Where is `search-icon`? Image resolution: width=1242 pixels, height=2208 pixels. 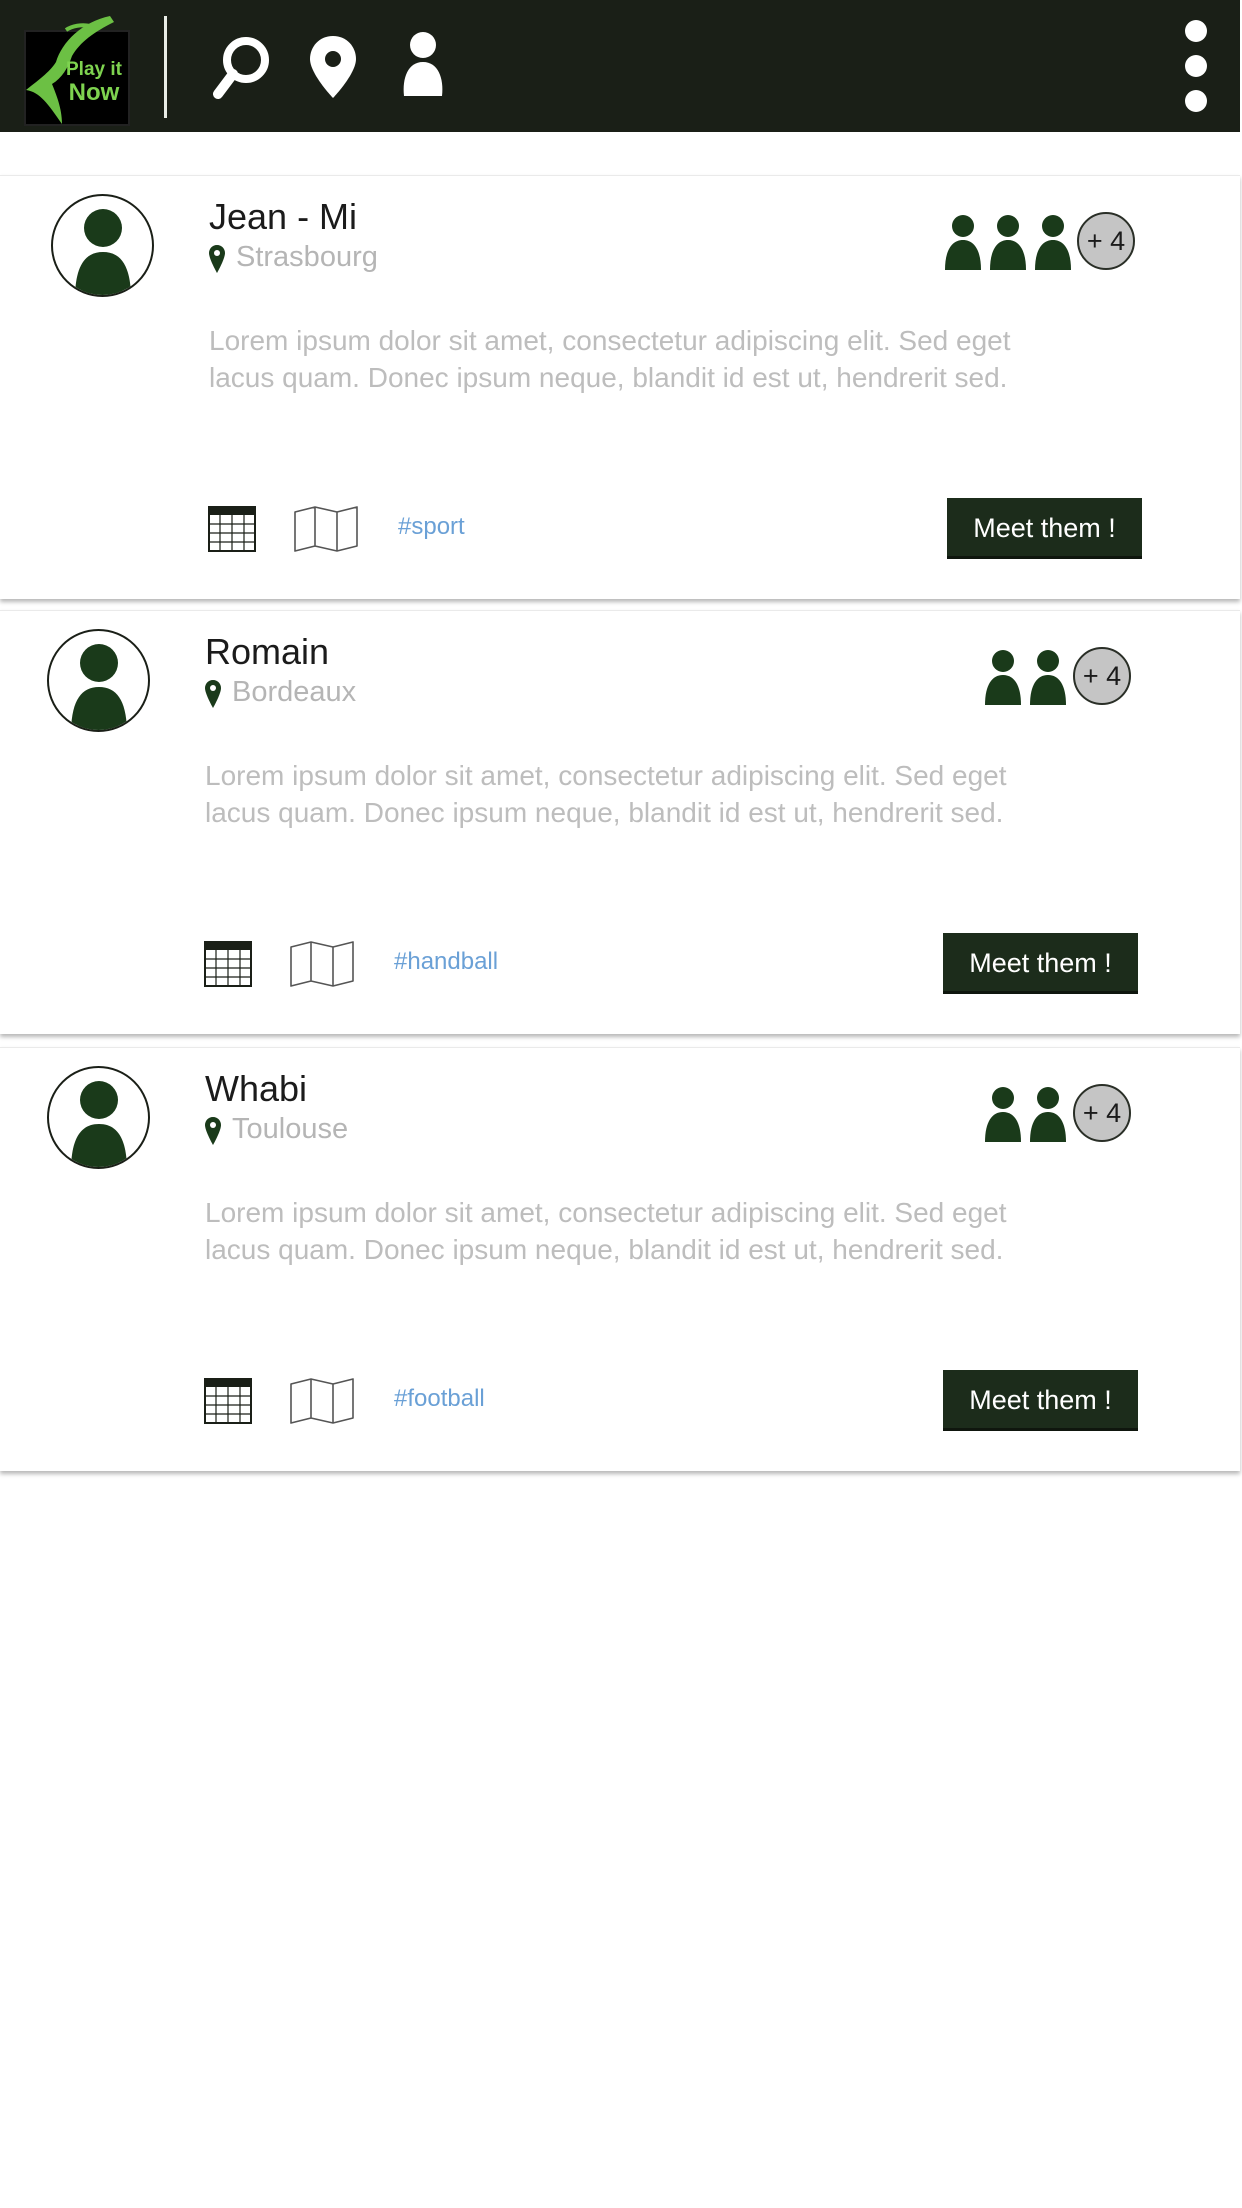 search-icon is located at coordinates (242, 68).